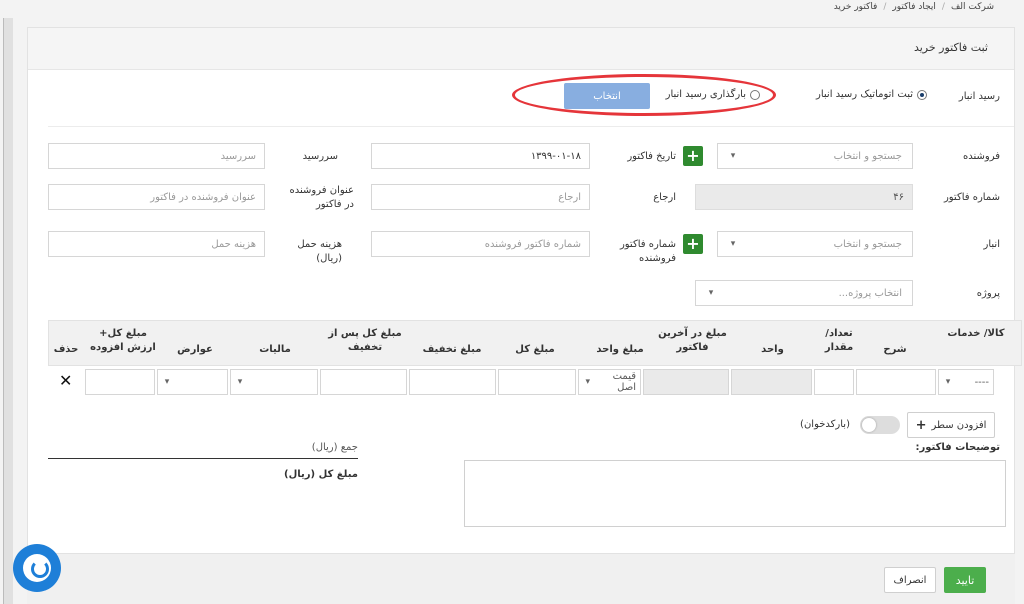 The width and height of the screenshot is (1024, 604). I want to click on supplier-invoice-number-label: شماره فاکتور فروشنده, so click(647, 251).